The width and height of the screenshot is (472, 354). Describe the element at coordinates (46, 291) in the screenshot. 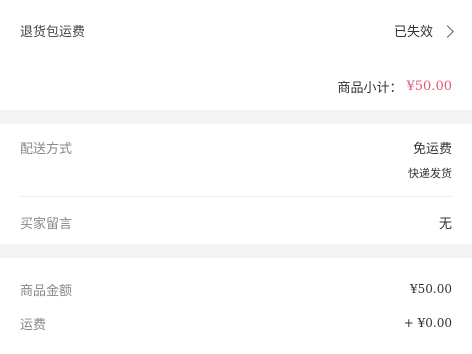

I see `goods-amount-label: 商品金额` at that location.